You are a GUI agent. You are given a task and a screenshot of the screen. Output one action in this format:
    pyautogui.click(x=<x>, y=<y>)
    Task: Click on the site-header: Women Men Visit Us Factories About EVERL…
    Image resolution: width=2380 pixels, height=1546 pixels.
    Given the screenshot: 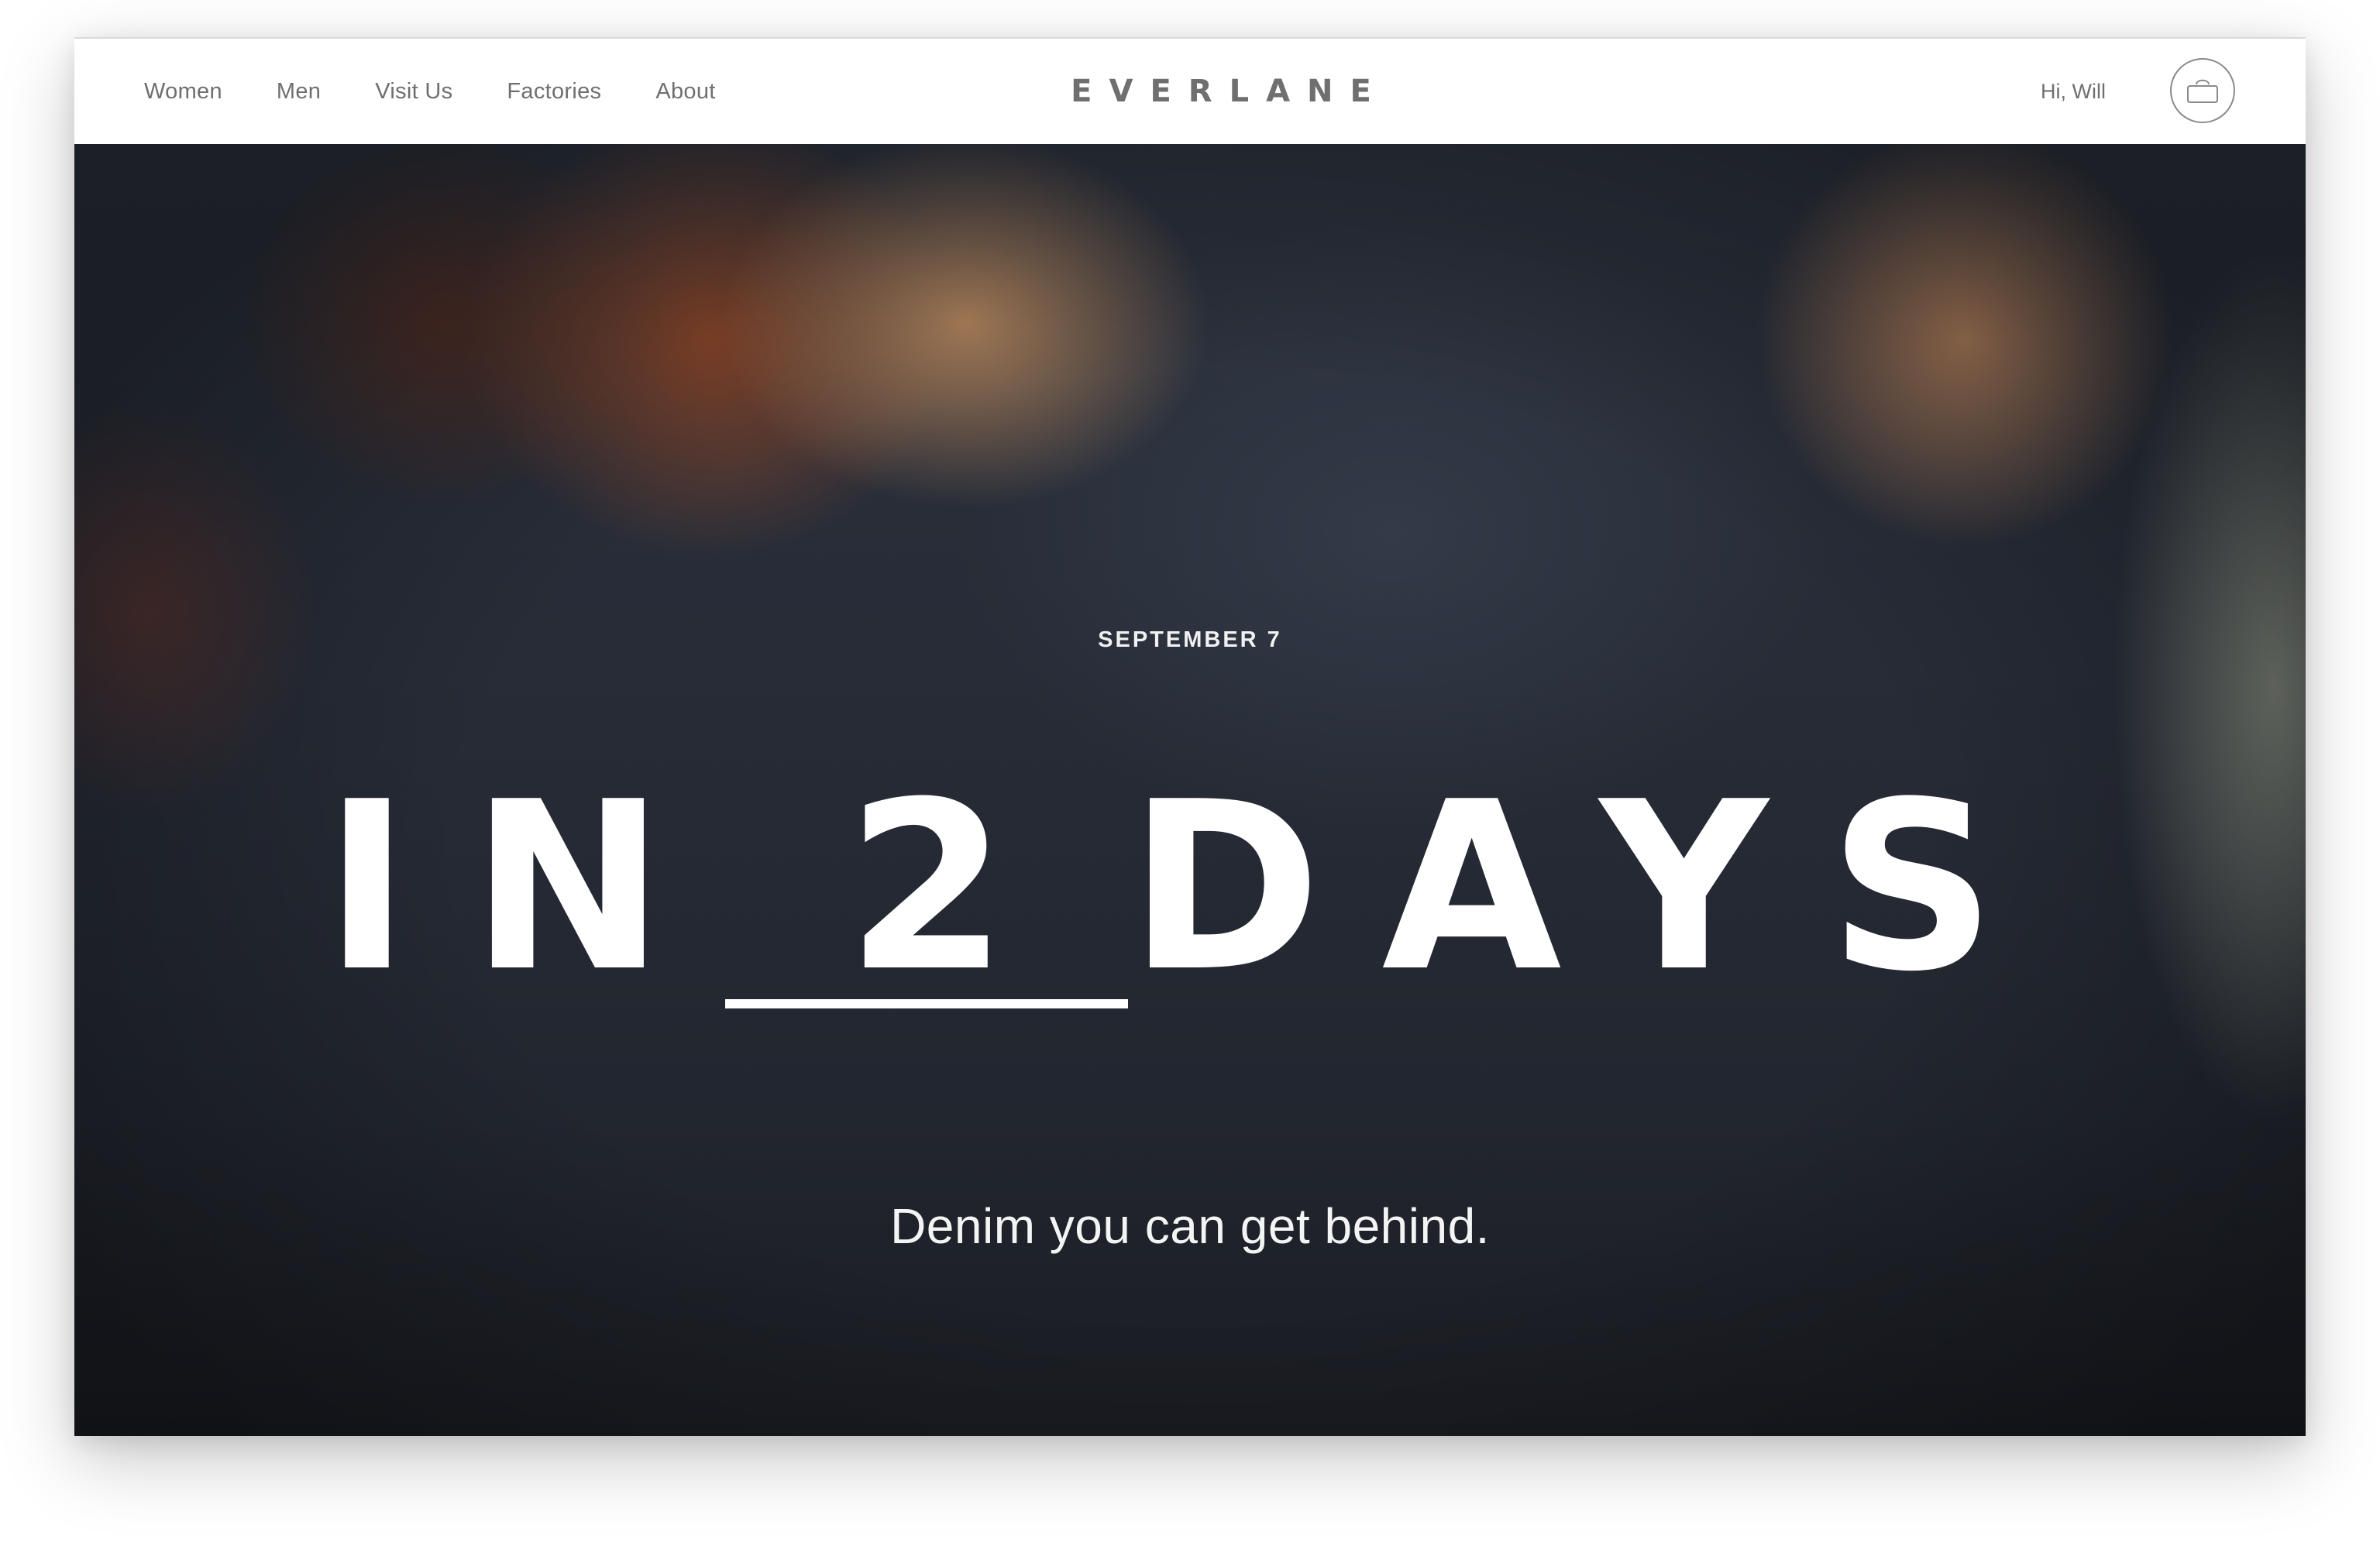 What is the action you would take?
    pyautogui.click(x=1190, y=92)
    